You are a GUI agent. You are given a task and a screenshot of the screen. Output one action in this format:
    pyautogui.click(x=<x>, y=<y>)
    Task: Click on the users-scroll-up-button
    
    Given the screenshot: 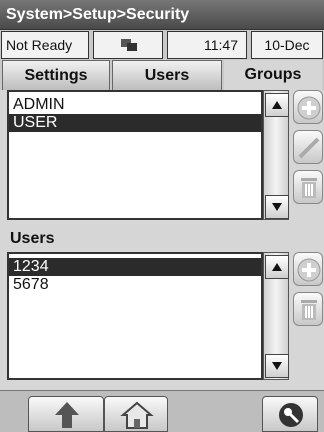 What is the action you would take?
    pyautogui.click(x=277, y=267)
    